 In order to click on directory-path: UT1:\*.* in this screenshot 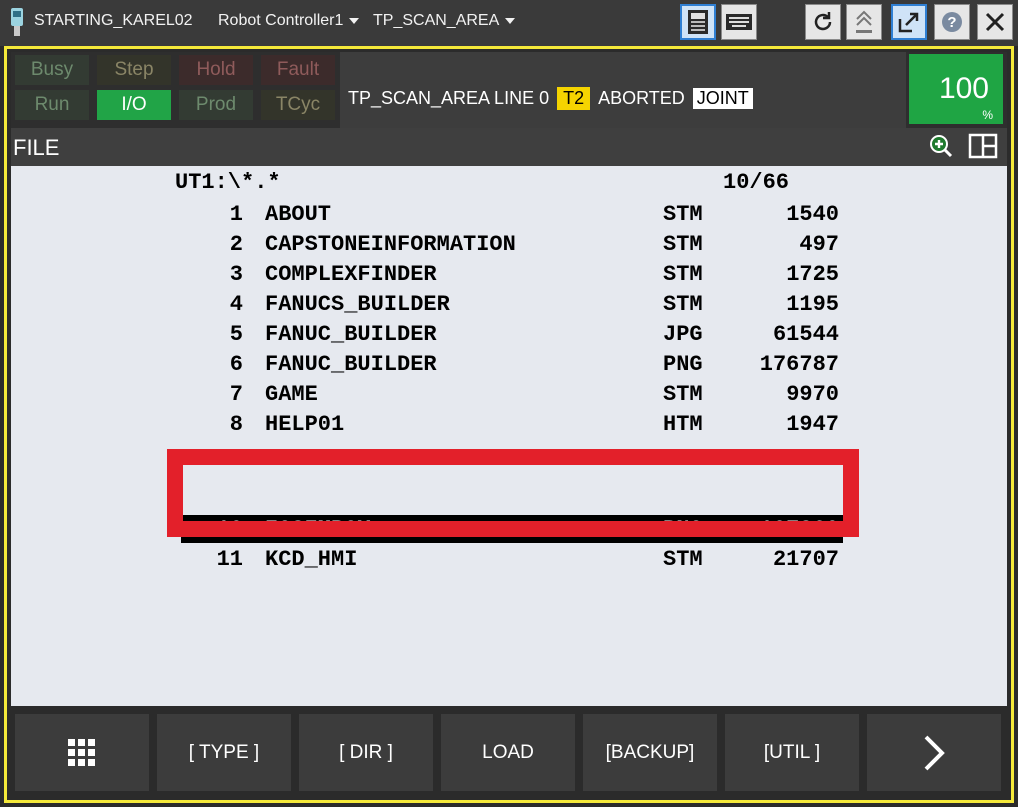, I will do `click(228, 182)`.